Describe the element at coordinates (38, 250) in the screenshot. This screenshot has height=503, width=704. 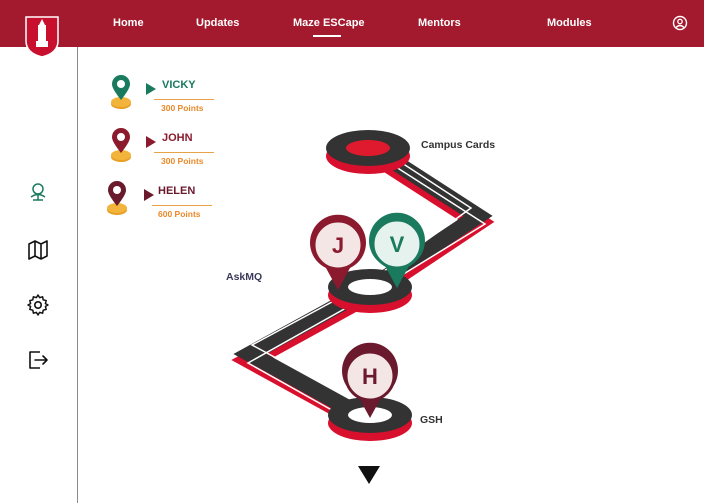
I see `map-icon` at that location.